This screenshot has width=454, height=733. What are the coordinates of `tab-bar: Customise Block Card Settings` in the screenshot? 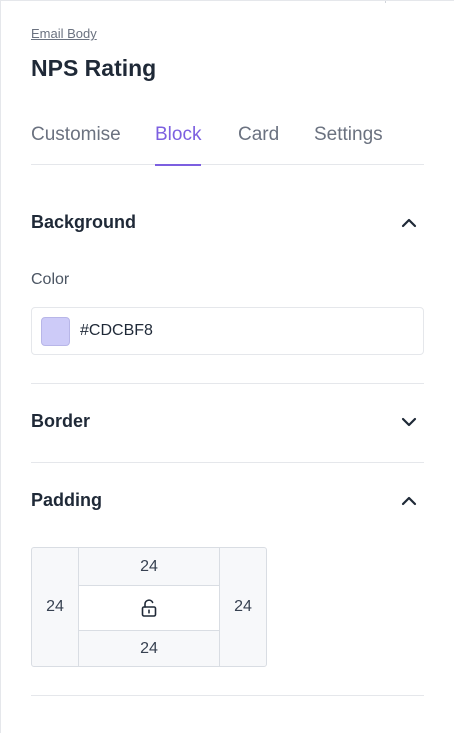 It's located at (227, 145).